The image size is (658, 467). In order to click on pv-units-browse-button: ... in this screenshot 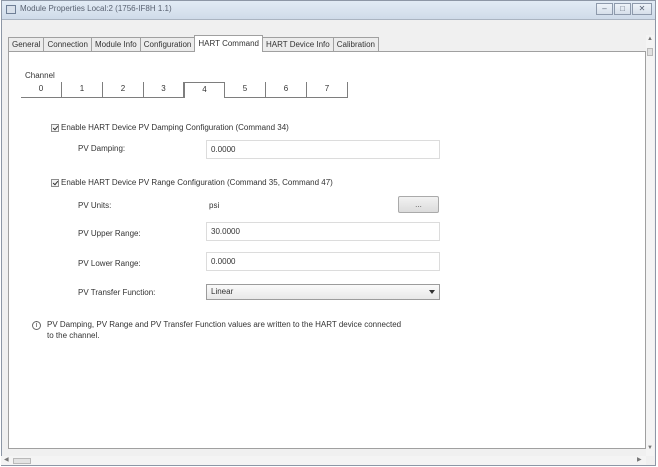, I will do `click(418, 204)`.